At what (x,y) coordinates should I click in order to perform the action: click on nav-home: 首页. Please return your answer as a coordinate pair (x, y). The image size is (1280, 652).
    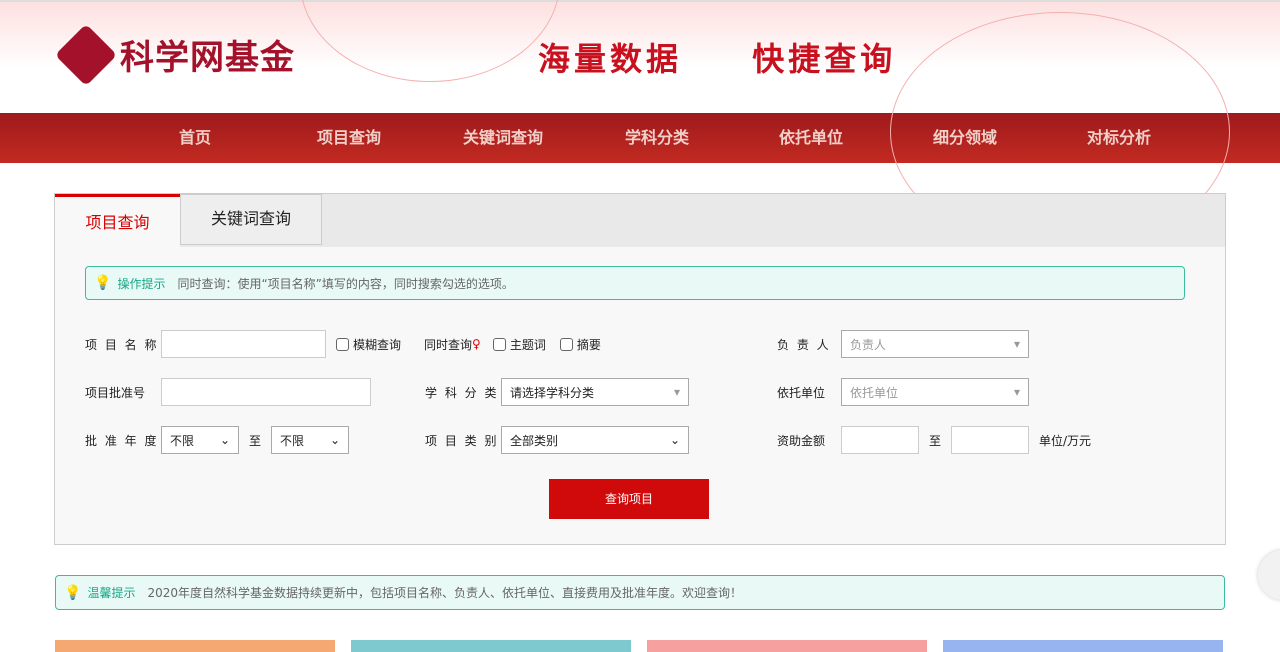
    Looking at the image, I should click on (195, 138).